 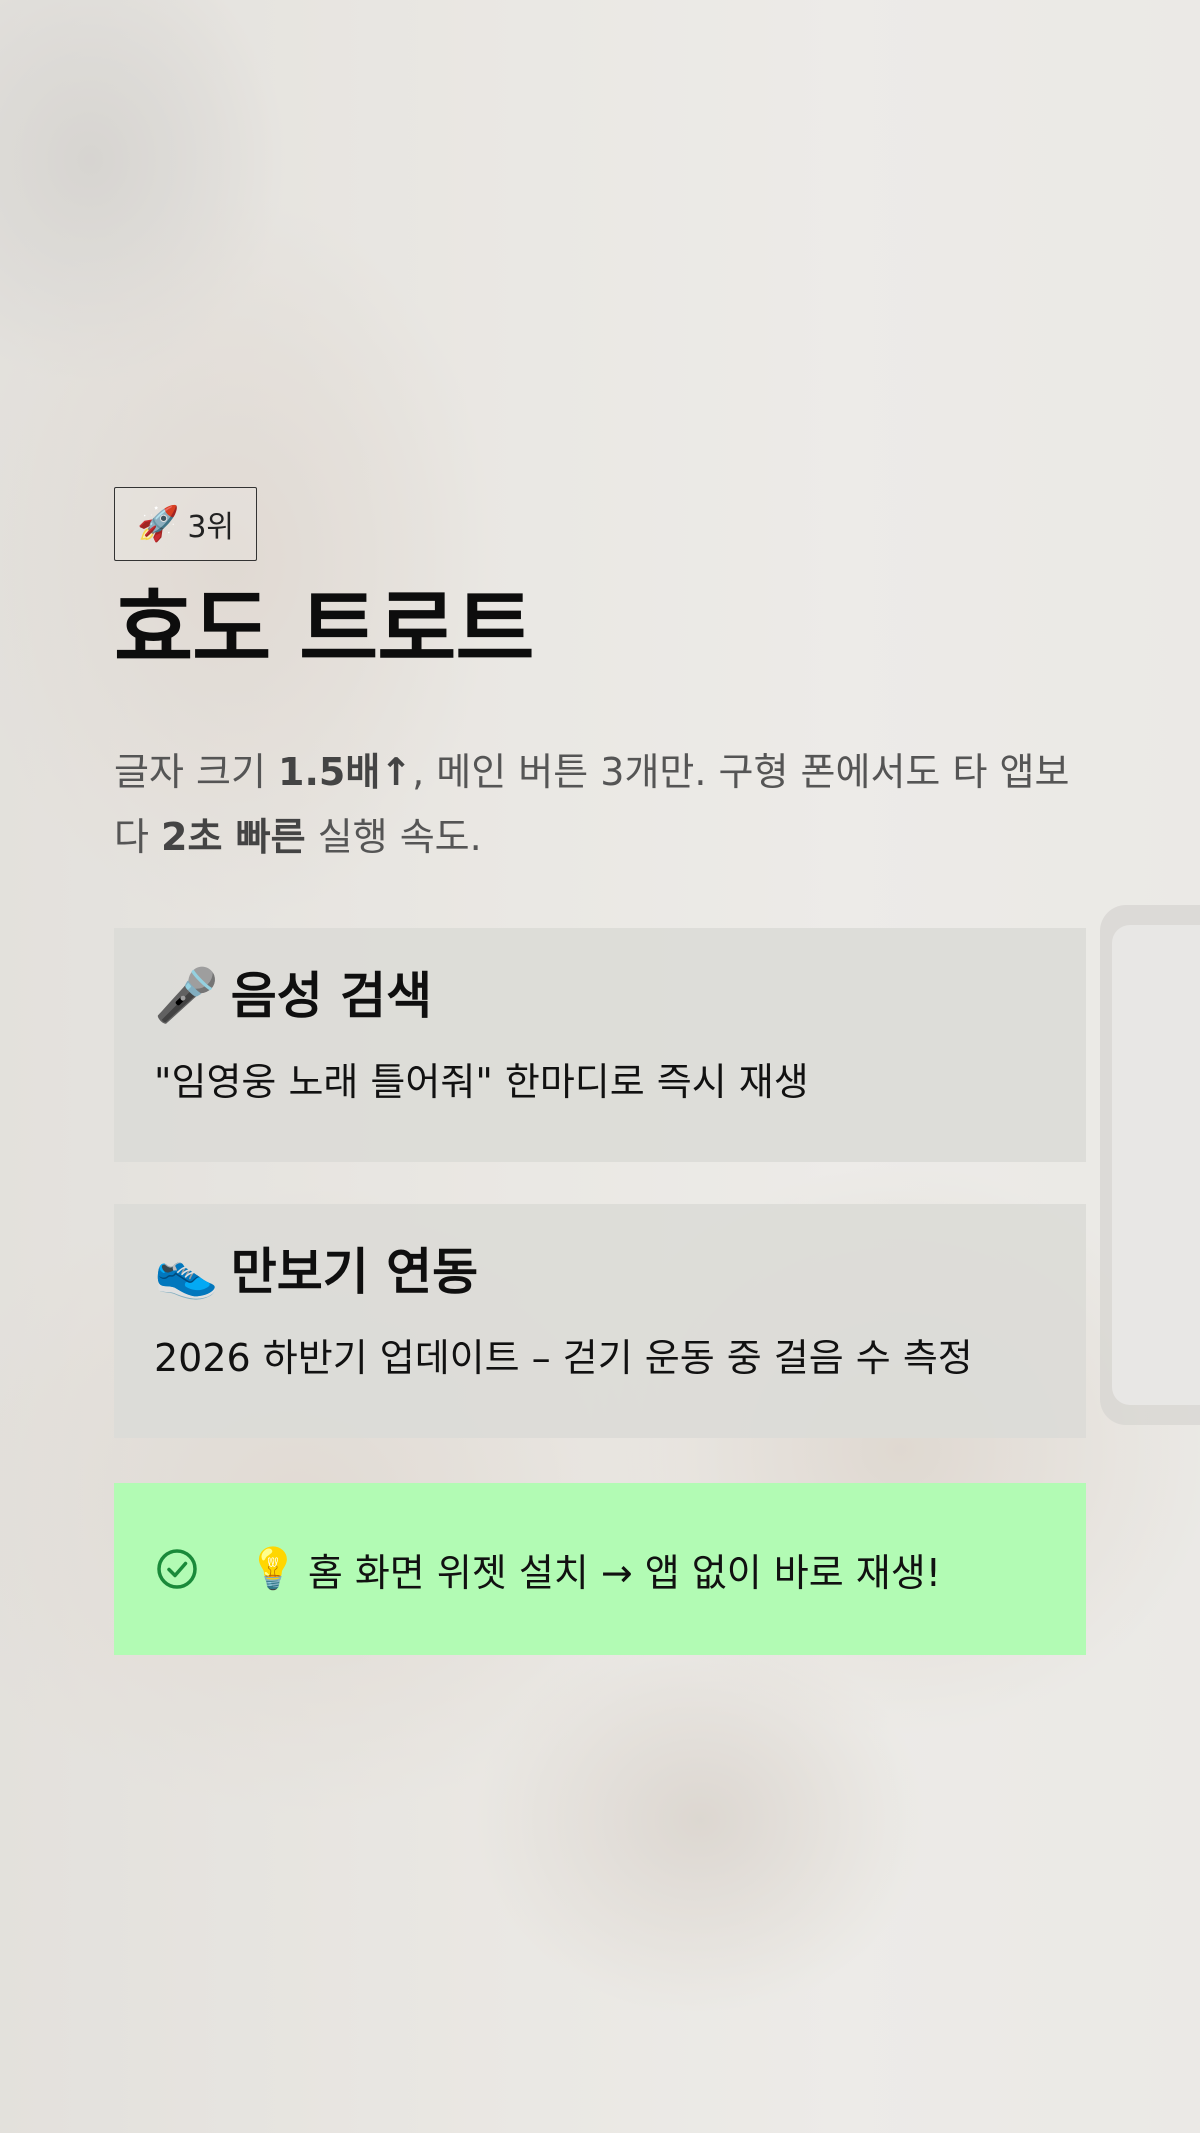 I want to click on widget-tip-box: 💡 홈 화면 위젯 설치 → 앱 없이 바로 재생!, so click(x=600, y=1569).